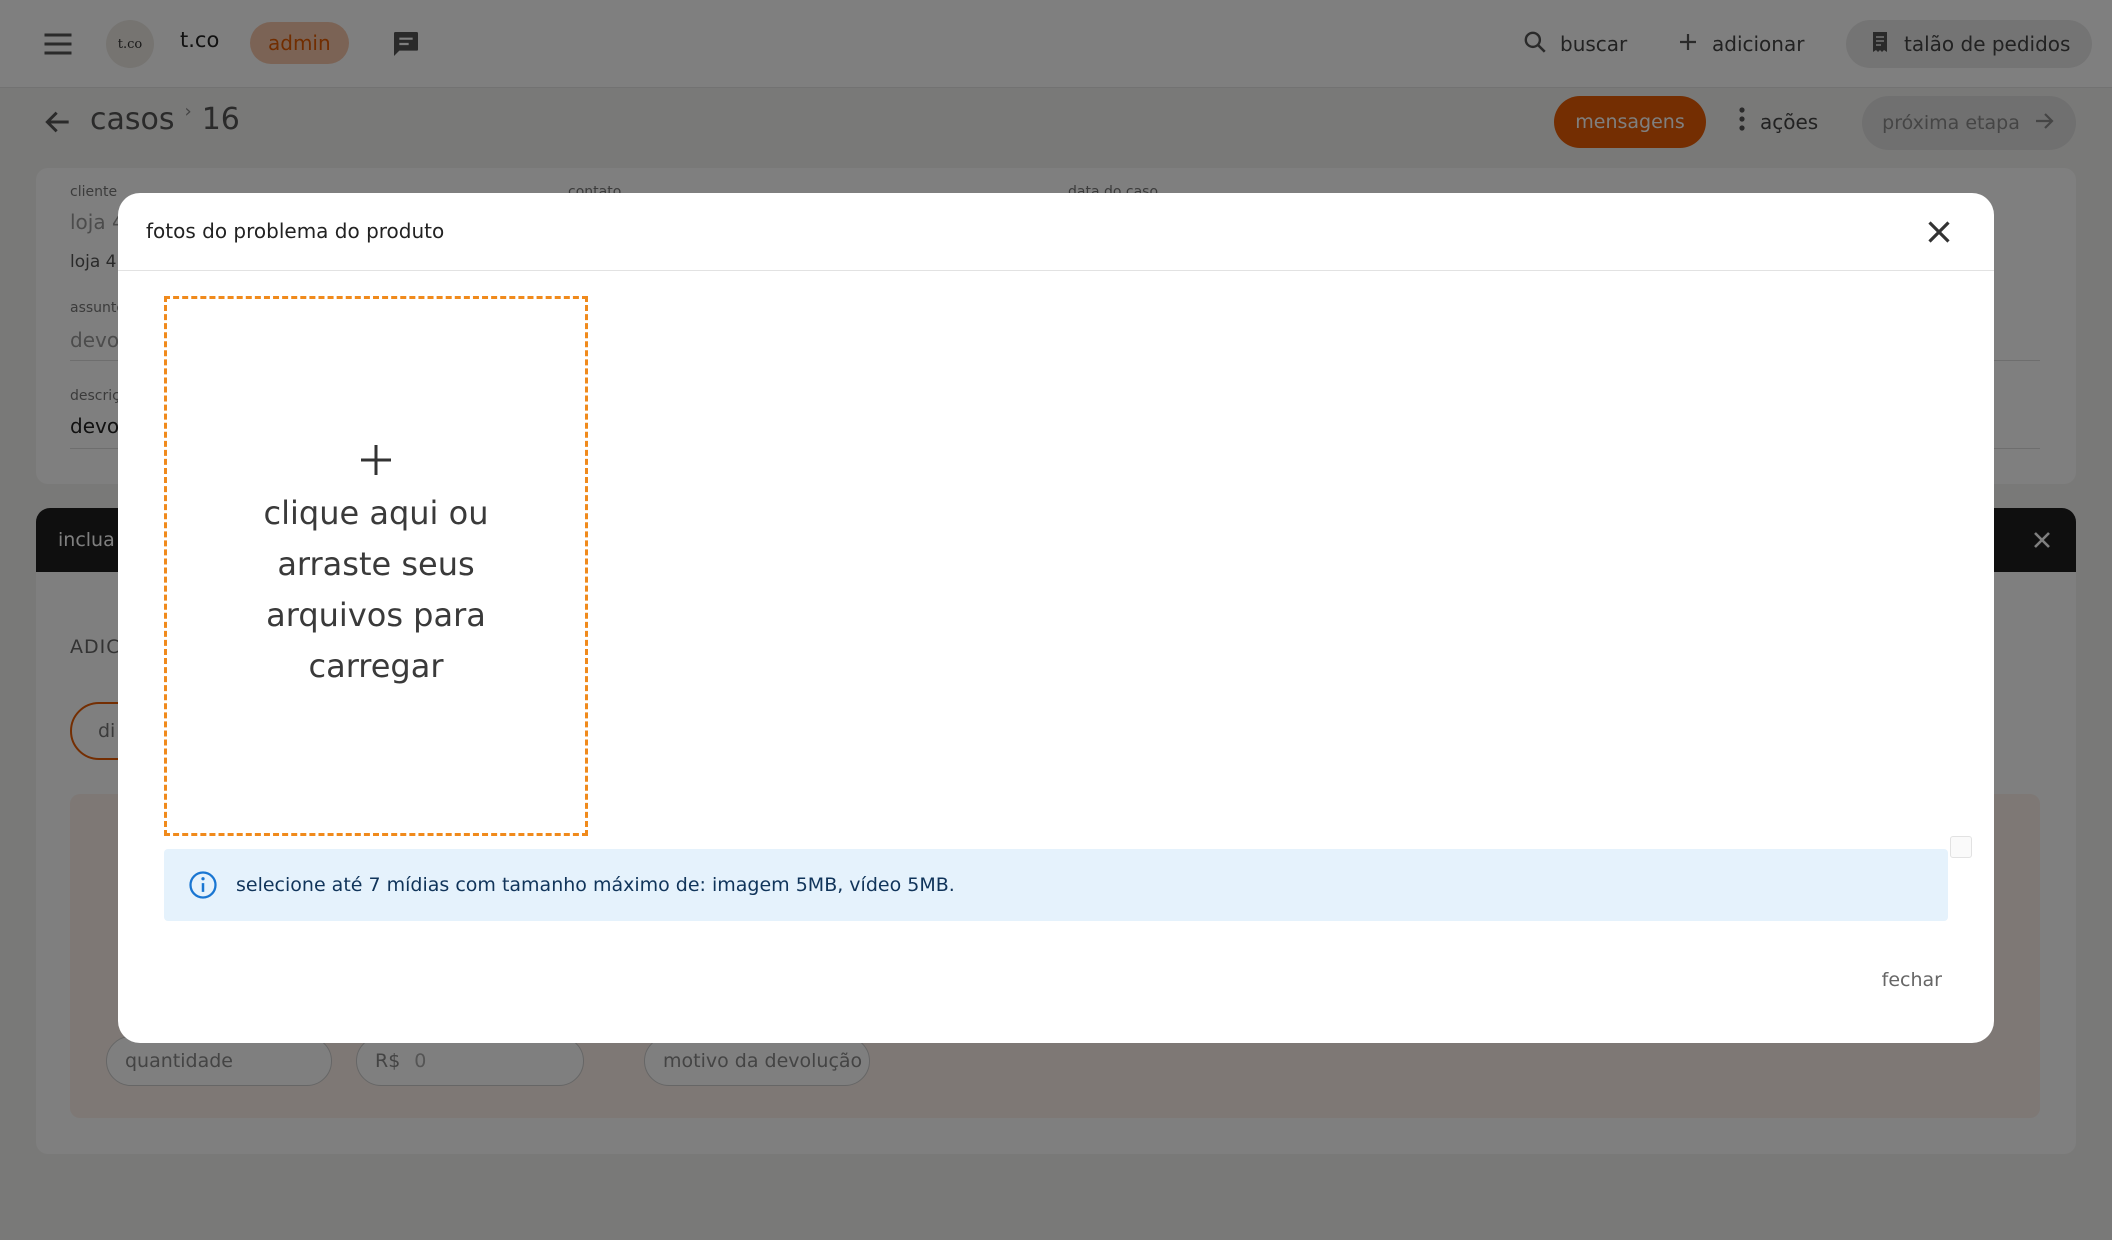  I want to click on close-icon, so click(1939, 232).